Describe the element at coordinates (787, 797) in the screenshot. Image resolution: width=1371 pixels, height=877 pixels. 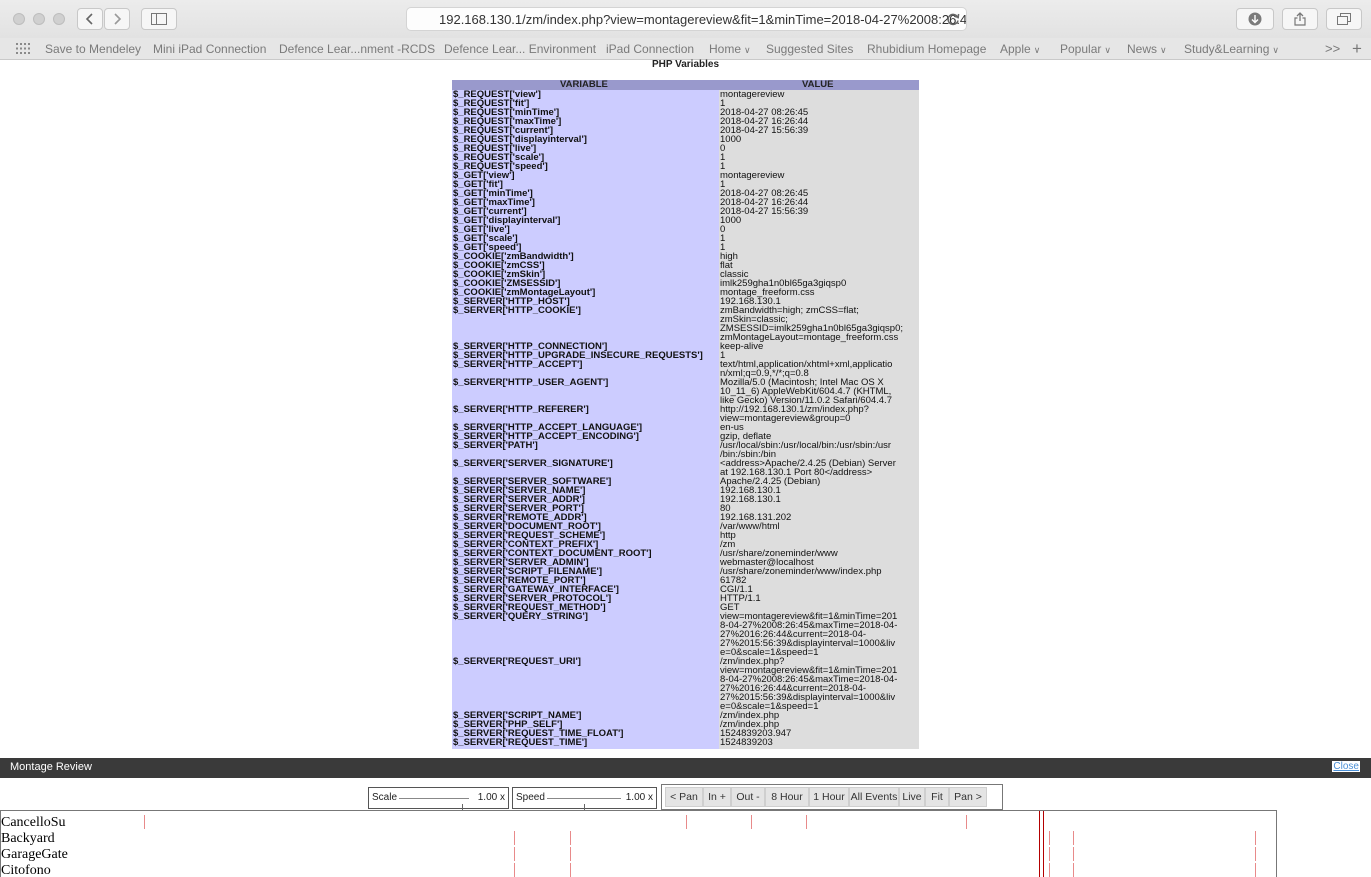
I see `nav-button: 8 Hour` at that location.